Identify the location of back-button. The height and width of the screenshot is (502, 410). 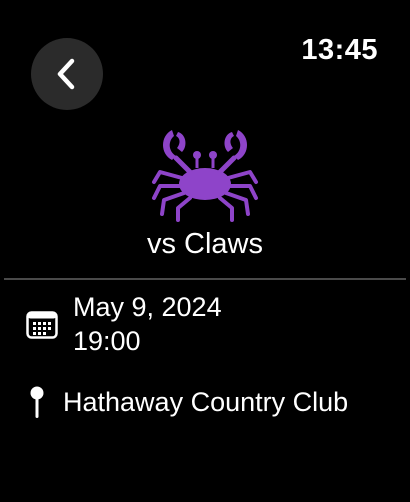
(67, 74).